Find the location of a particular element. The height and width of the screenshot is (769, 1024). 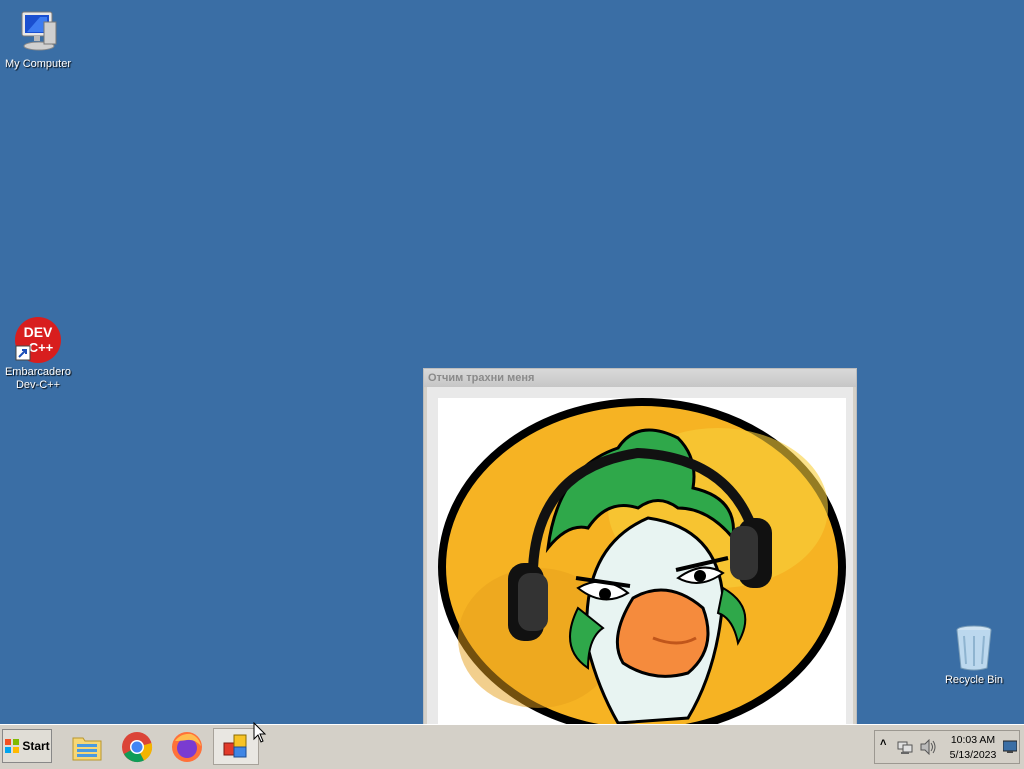

desktop-icon-label: Recycle Bin is located at coordinates (974, 680).